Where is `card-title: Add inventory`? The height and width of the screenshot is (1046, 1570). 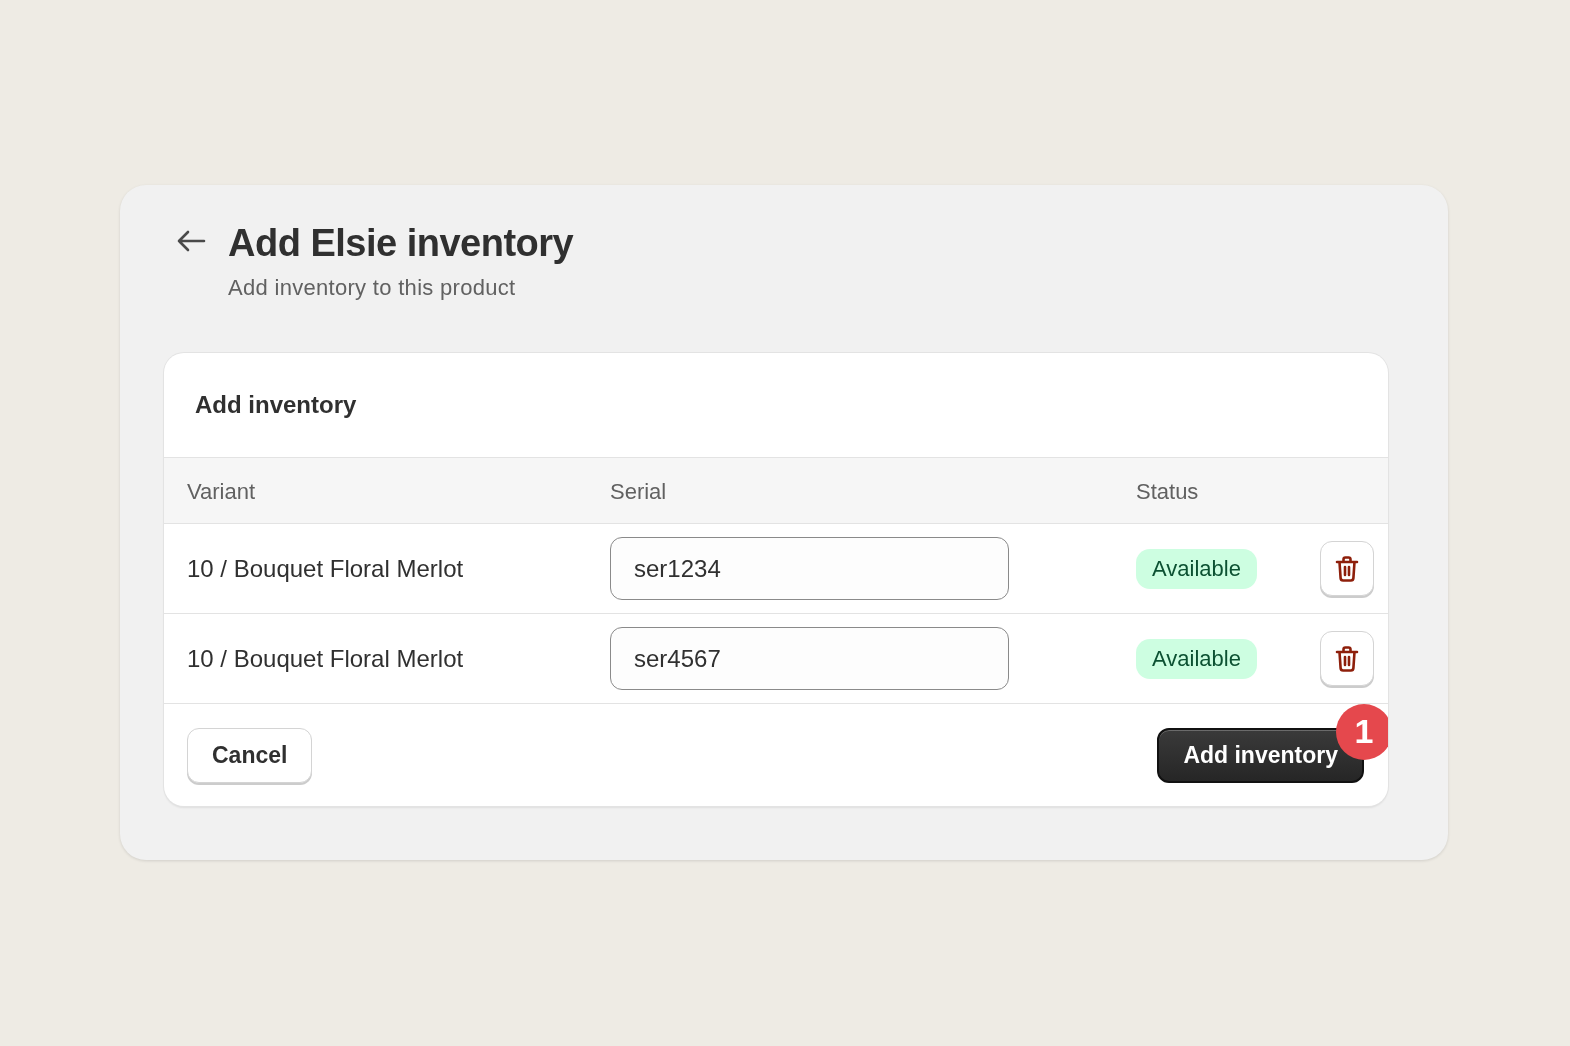 card-title: Add inventory is located at coordinates (276, 405).